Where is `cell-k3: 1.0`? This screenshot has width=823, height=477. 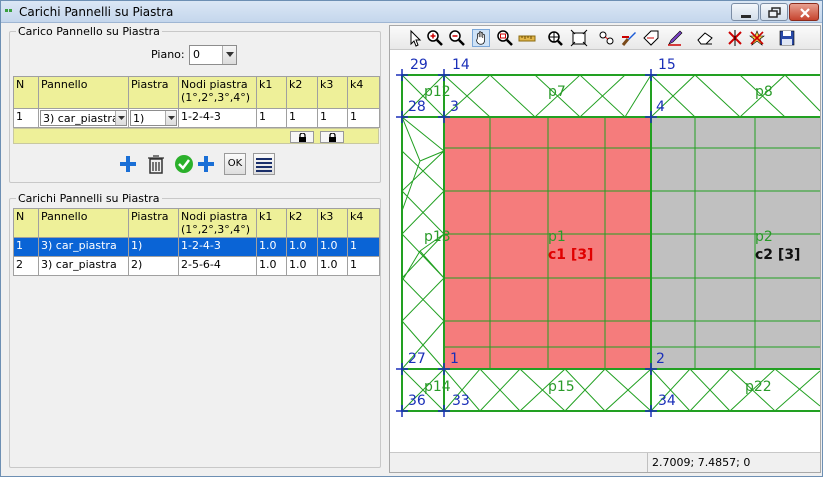 cell-k3: 1.0 is located at coordinates (332, 247).